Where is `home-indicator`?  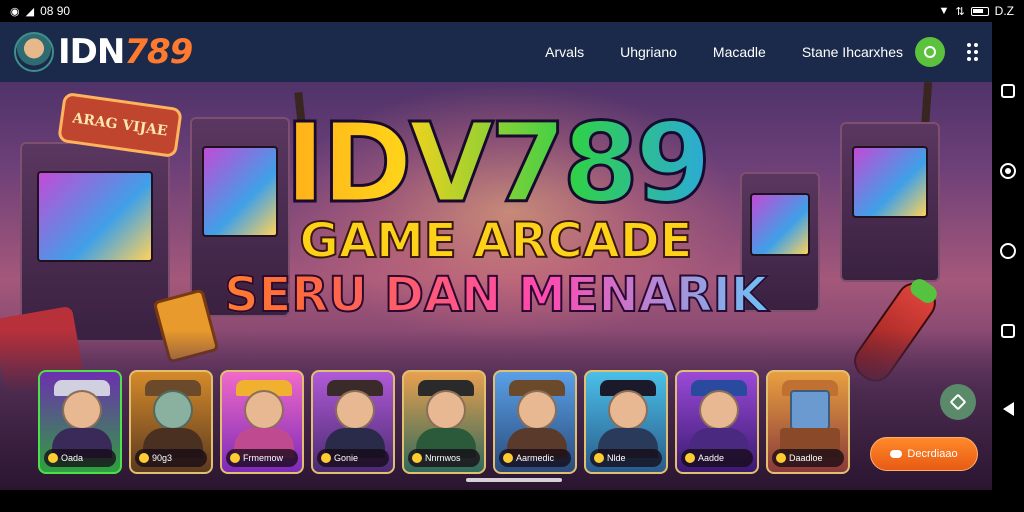 home-indicator is located at coordinates (514, 480).